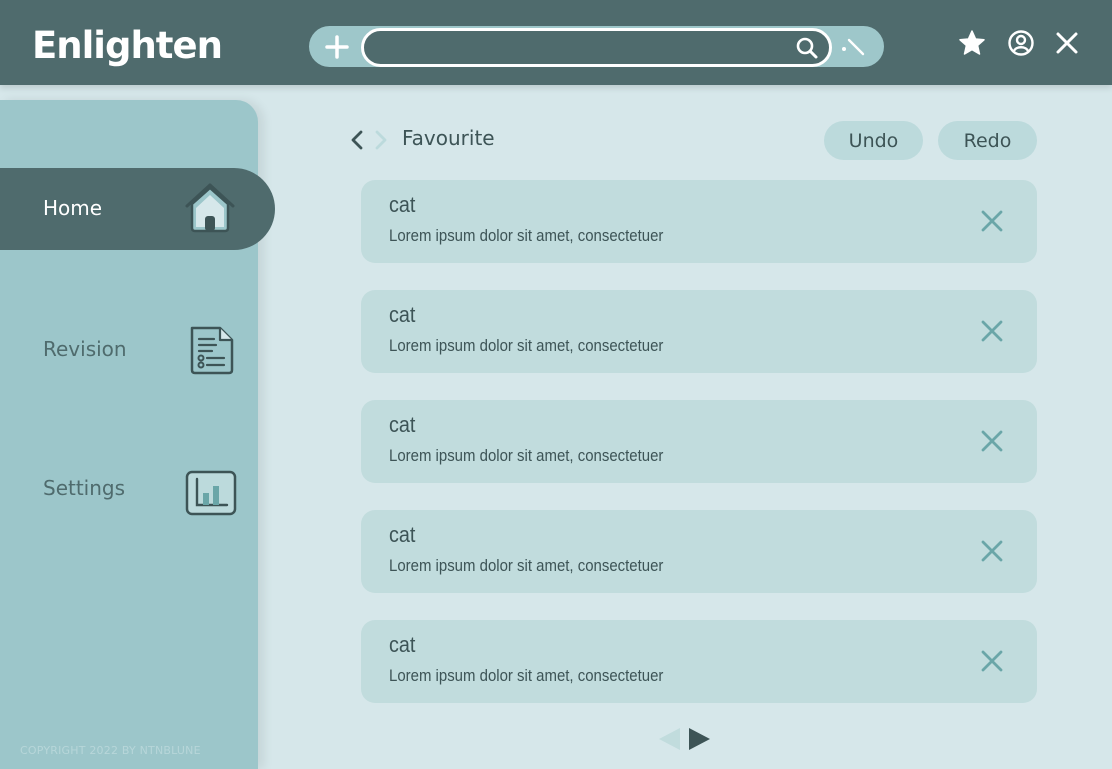 Image resolution: width=1112 pixels, height=769 pixels. What do you see at coordinates (448, 138) in the screenshot?
I see `page-title: Favourite` at bounding box center [448, 138].